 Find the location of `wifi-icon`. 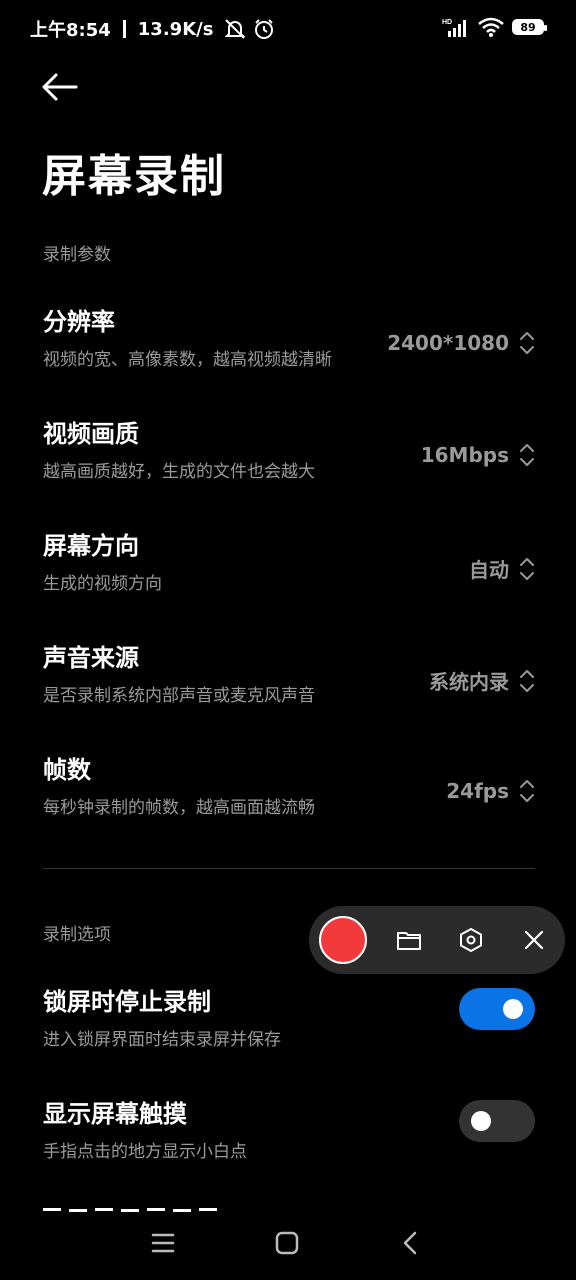

wifi-icon is located at coordinates (491, 27).